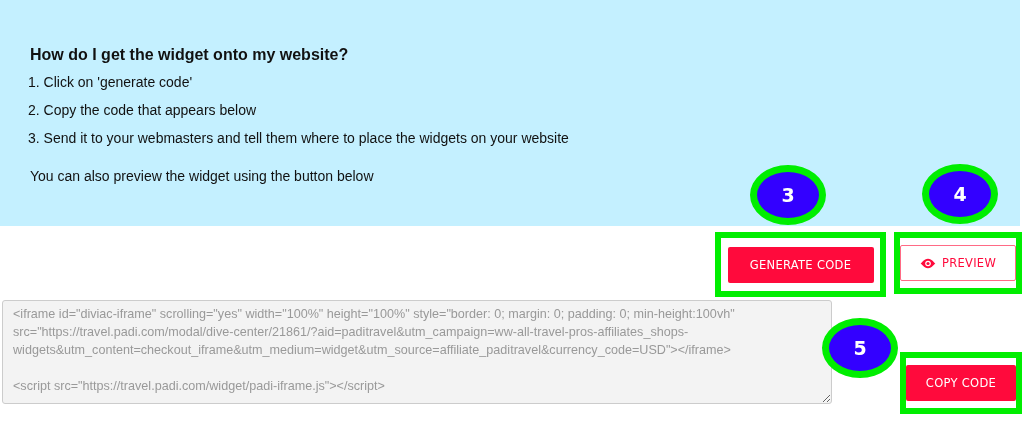  I want to click on generate-code-button: GENERATE CODE, so click(800, 264).